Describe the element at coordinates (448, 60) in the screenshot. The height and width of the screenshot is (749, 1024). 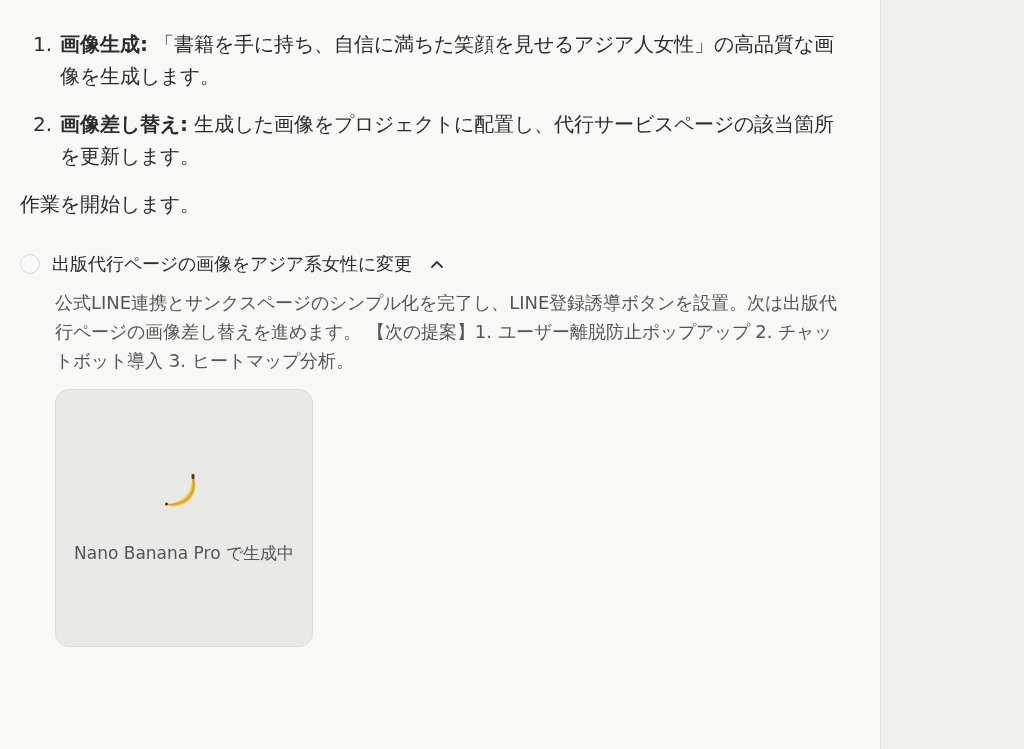
I see `step-text: 画像生成: 「書籍を手に持ち、自信に満ちた笑顔を見せるアジア人女性」の高品質な画像を生成します。` at that location.